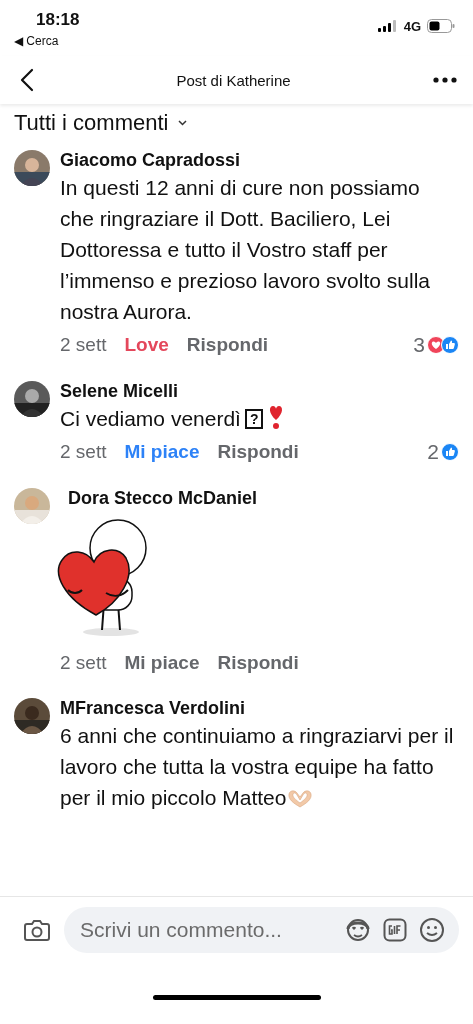 This screenshot has width=473, height=1024. Describe the element at coordinates (259, 391) in the screenshot. I see `comment-author: Selene Micelli` at that location.